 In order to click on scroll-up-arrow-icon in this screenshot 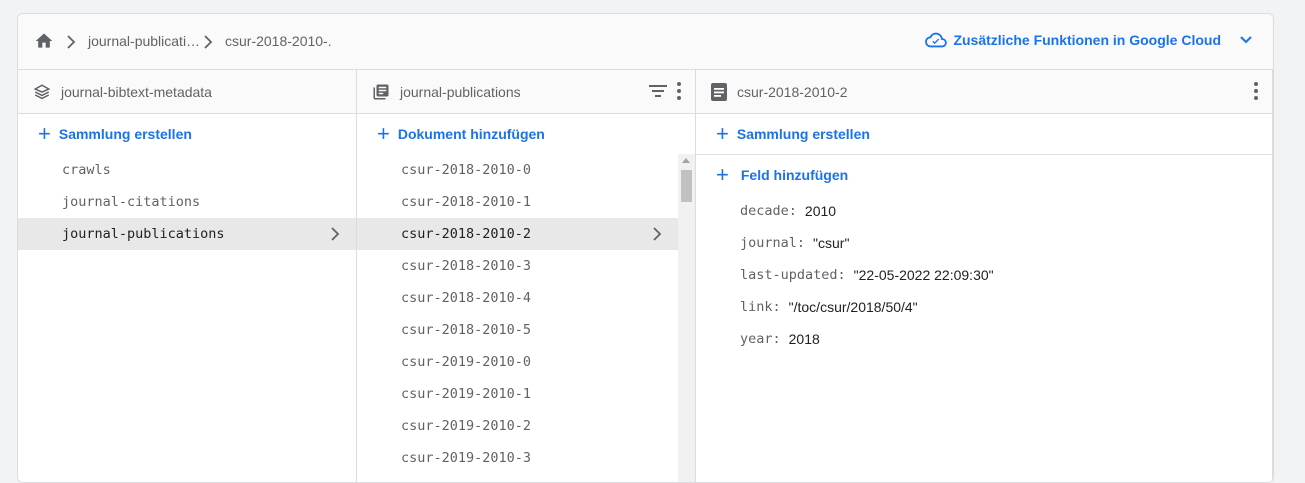, I will do `click(686, 160)`.